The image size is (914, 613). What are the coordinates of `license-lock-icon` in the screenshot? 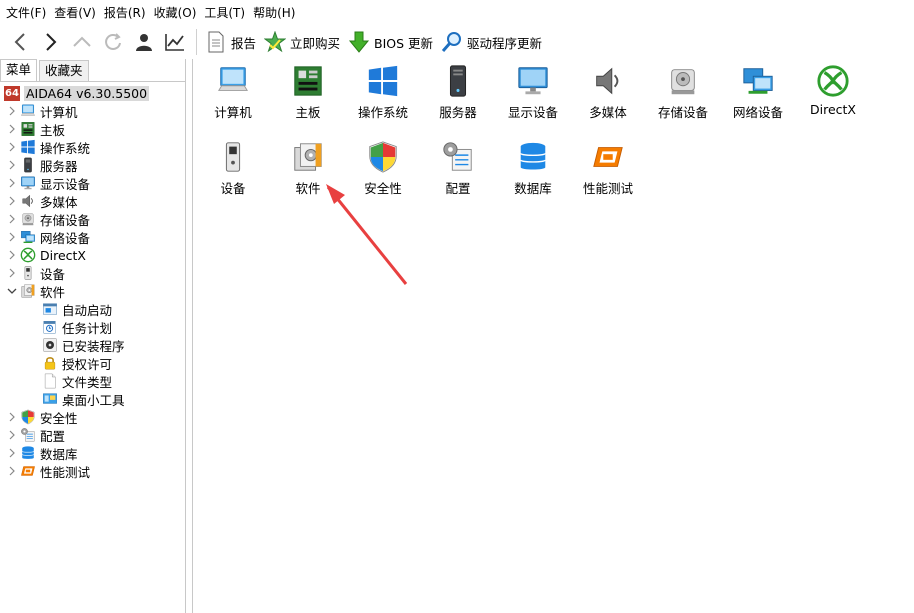 It's located at (50, 363).